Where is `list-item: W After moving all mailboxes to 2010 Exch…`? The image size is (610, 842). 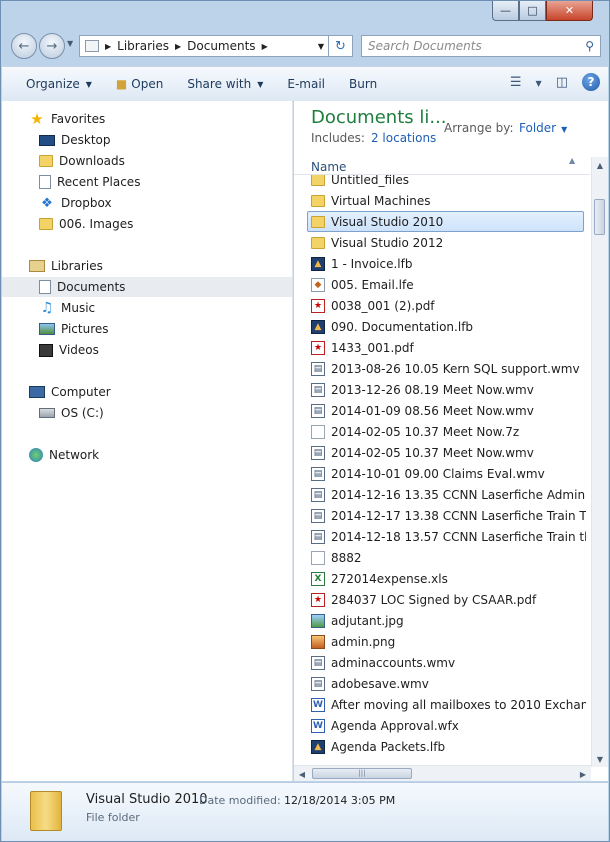
list-item: W After moving all mailboxes to 2010 Exch… is located at coordinates (440, 704).